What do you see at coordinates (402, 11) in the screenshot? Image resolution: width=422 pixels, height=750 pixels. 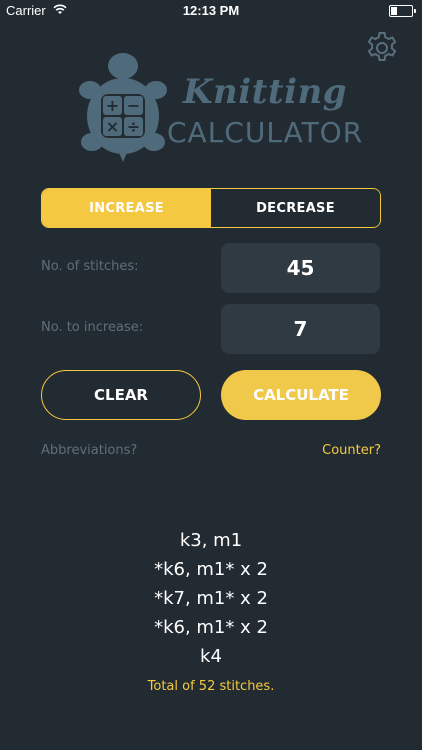 I see `battery-icon` at bounding box center [402, 11].